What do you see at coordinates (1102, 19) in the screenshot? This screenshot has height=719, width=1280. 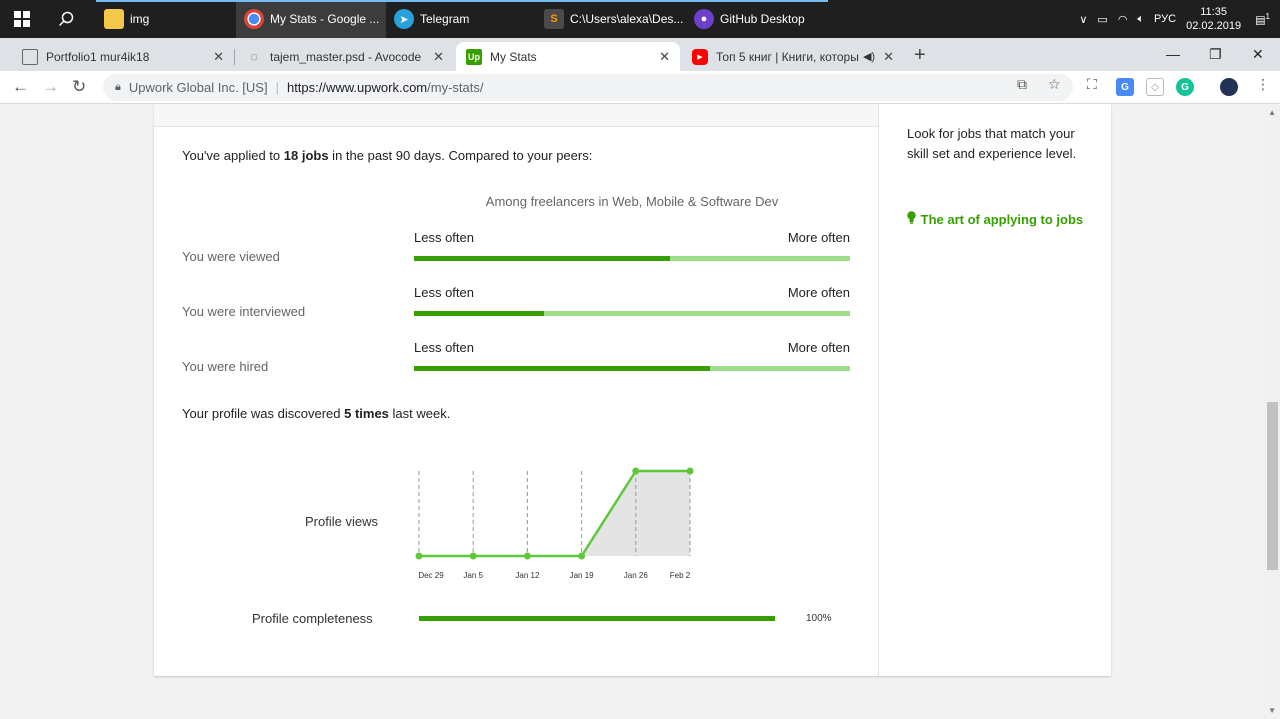 I see `battery-icon: ▭` at bounding box center [1102, 19].